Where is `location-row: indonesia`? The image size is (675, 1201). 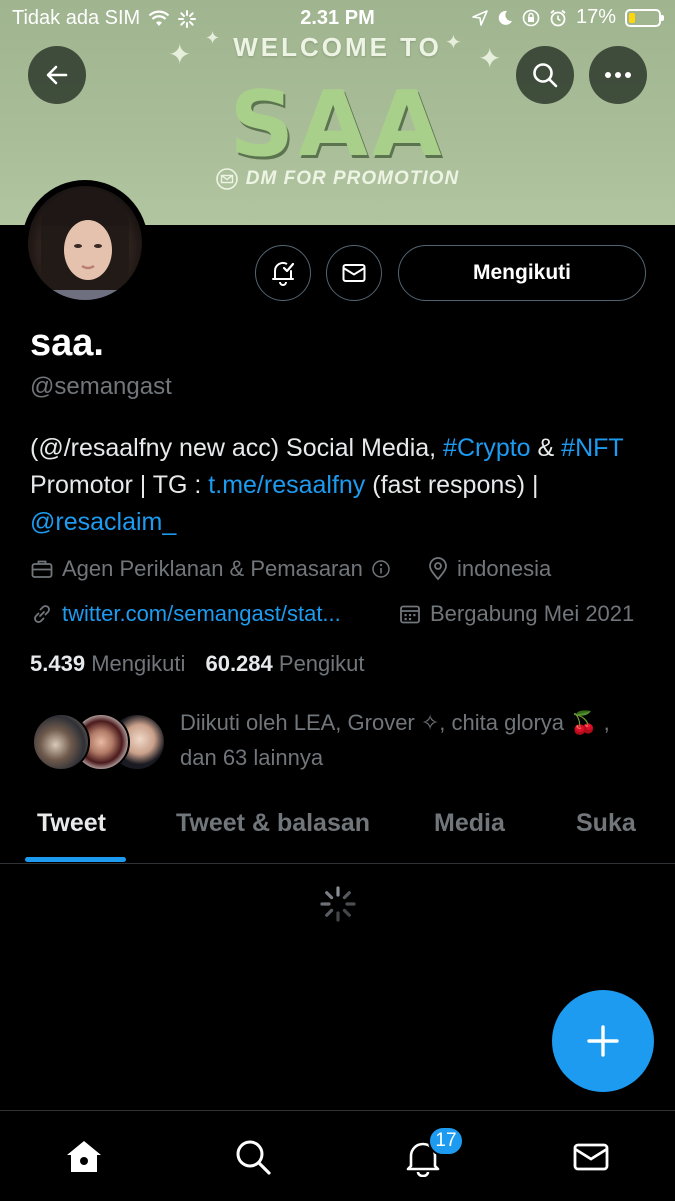 location-row: indonesia is located at coordinates (489, 569).